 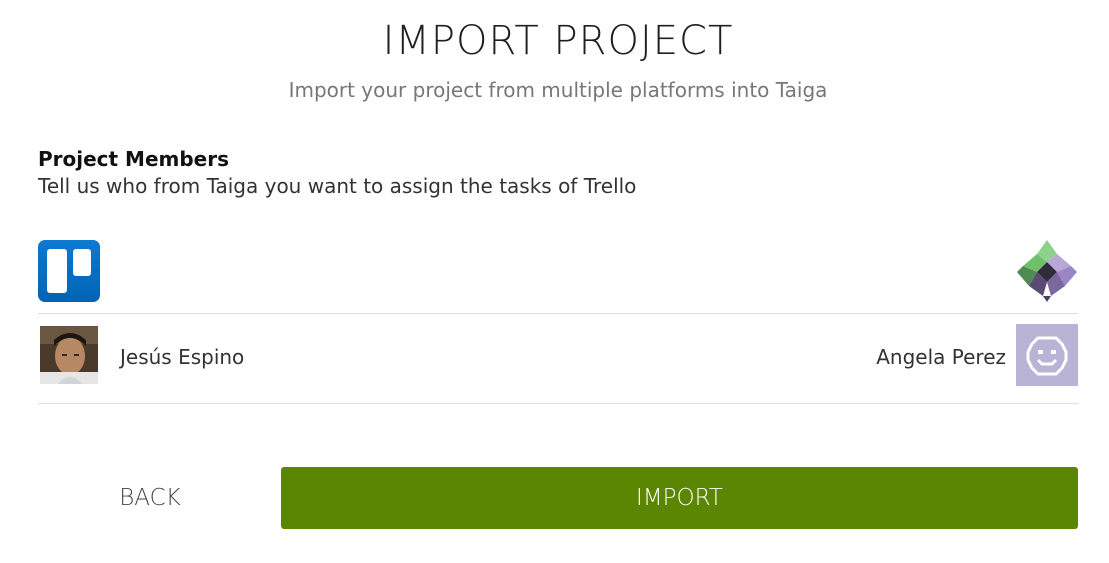 I want to click on pixel-smiley-avatar, so click(x=1047, y=355).